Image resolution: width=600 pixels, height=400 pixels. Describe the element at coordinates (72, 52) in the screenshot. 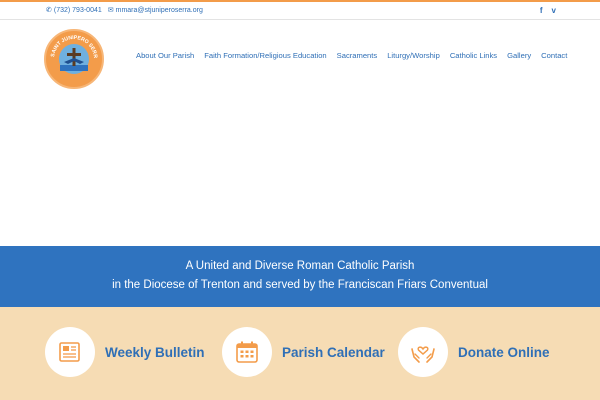

I see `logo-emblem: SAINT JUNIPERO SERRA PARISH` at that location.